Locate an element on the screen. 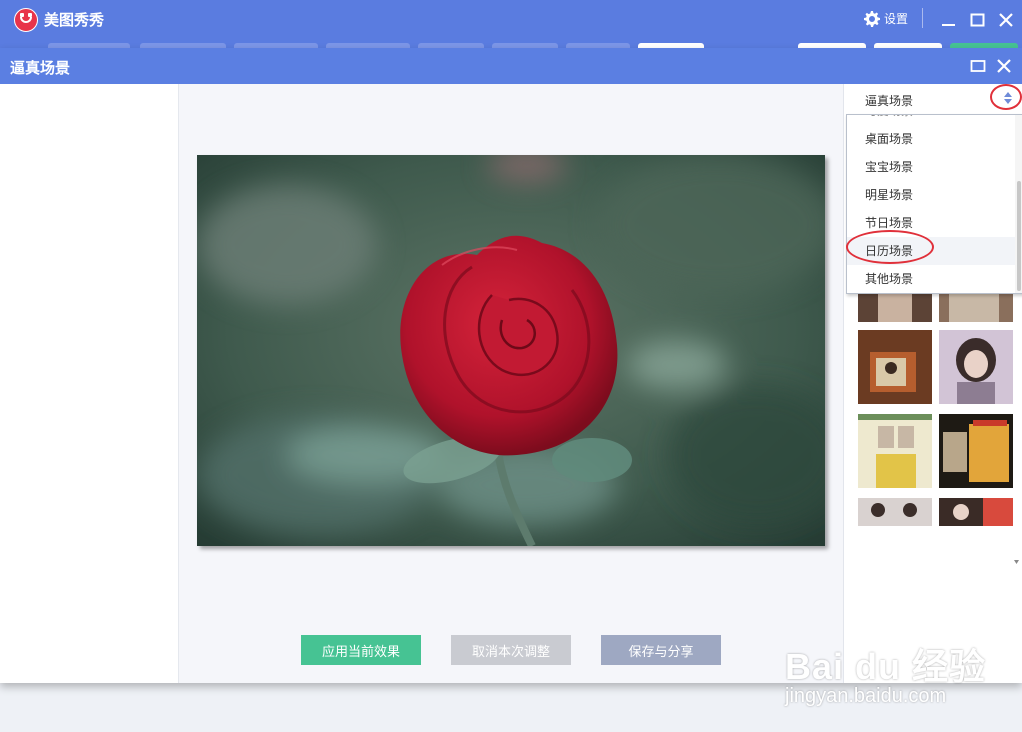  app-titlebar: 美图秀秀 设置 is located at coordinates (511, 20).